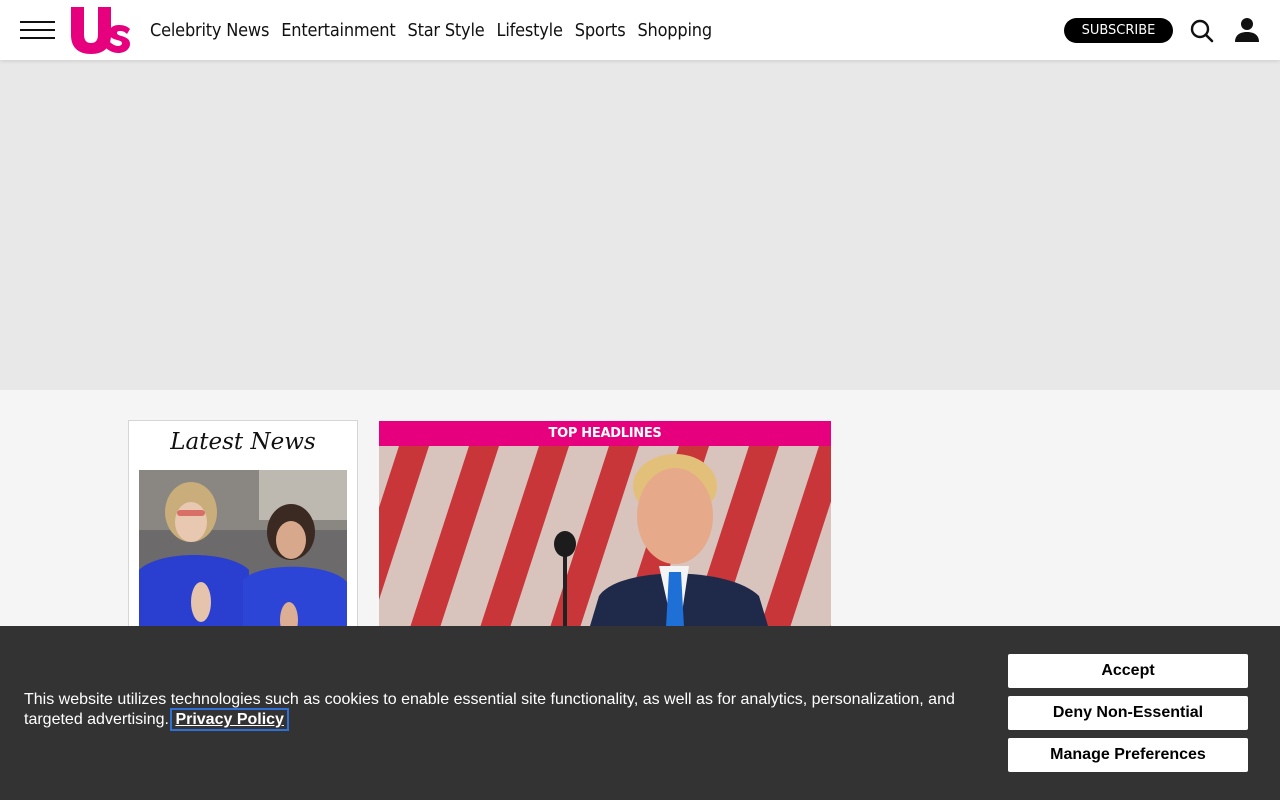 The image size is (1280, 800). What do you see at coordinates (605, 433) in the screenshot?
I see `top-headlines-label: TOP HEADLINES` at bounding box center [605, 433].